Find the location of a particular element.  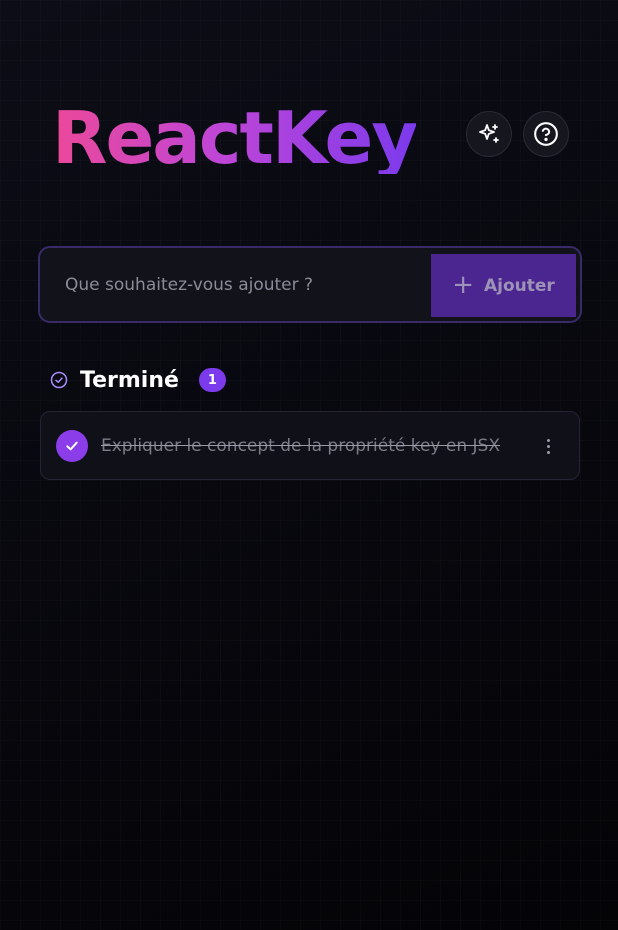

app-header: ReactKey is located at coordinates (311, 141).